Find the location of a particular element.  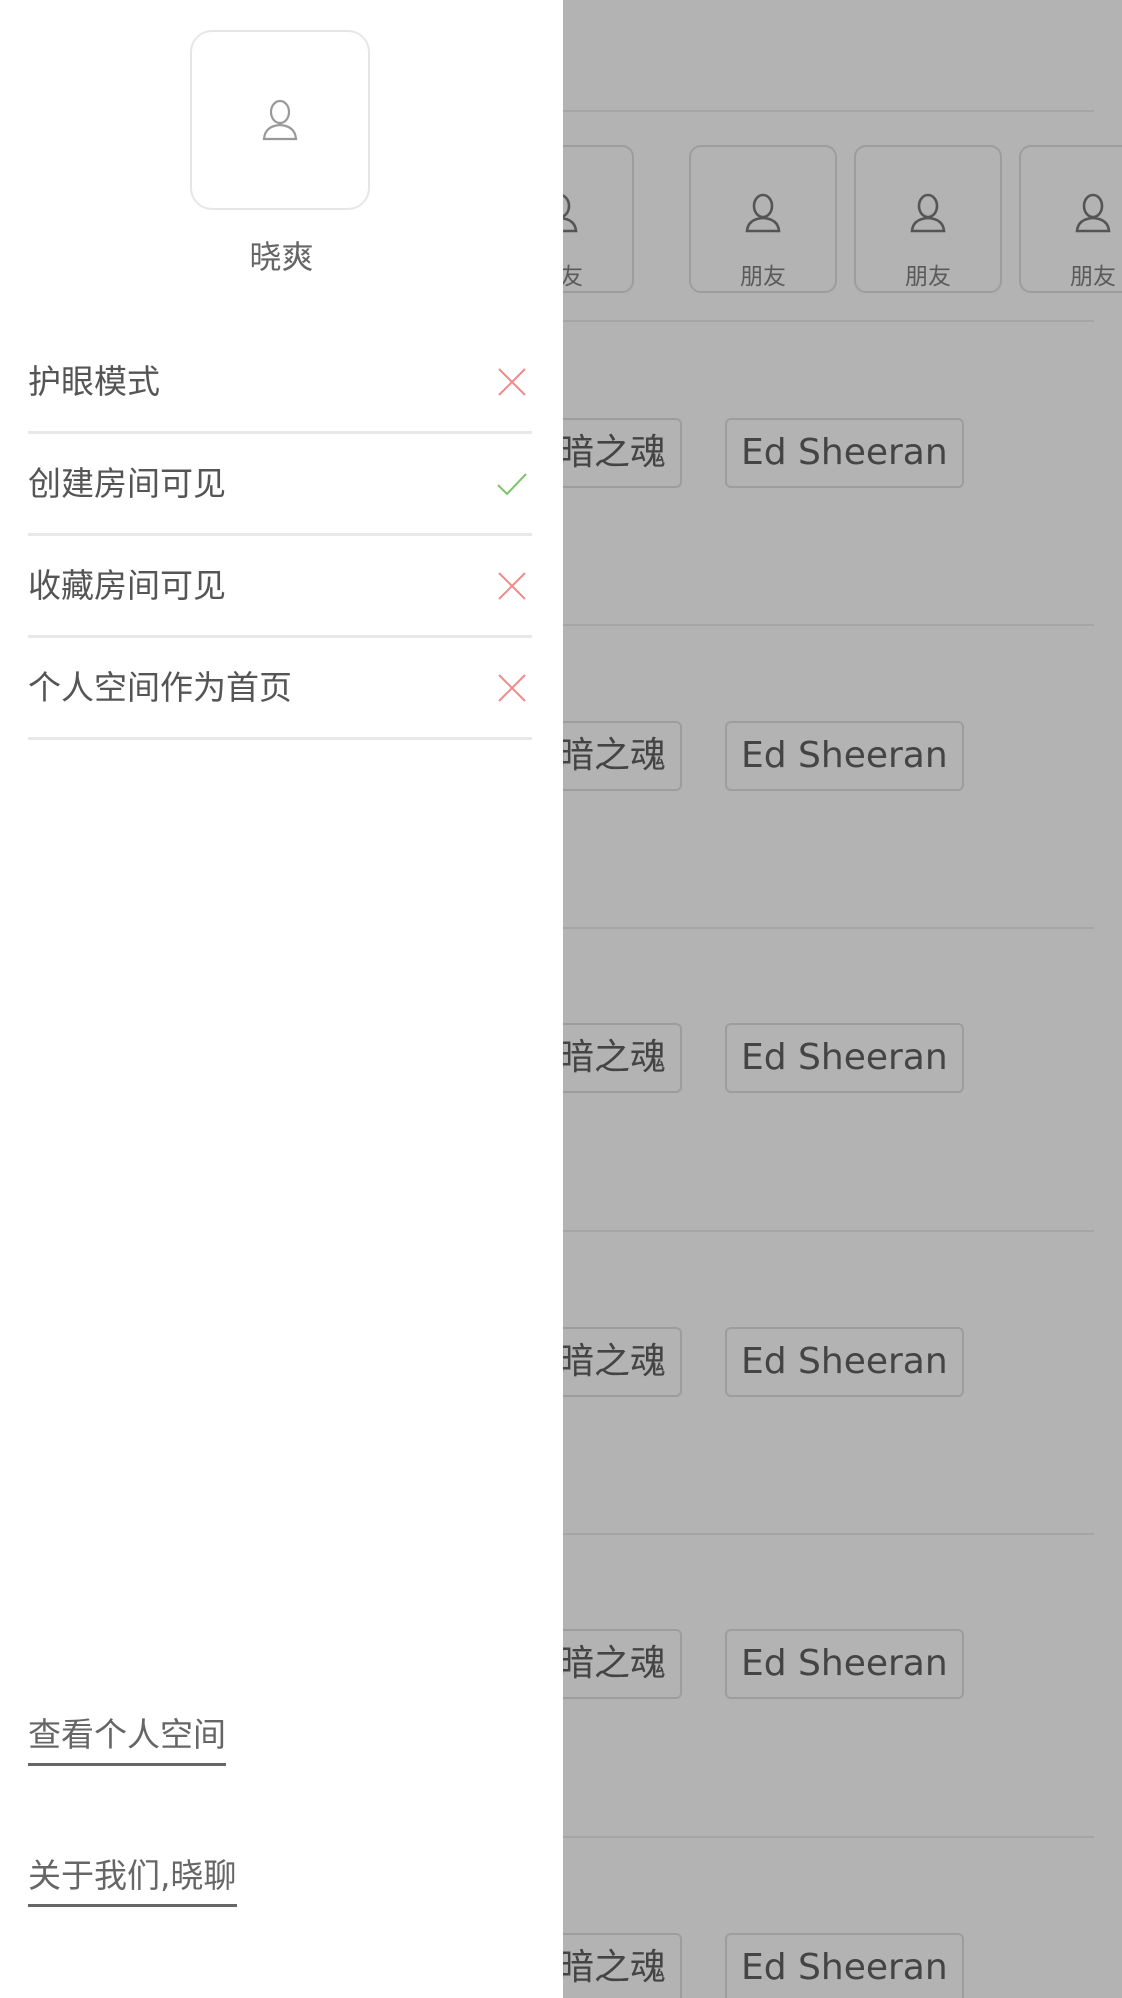

setting-favorite-rooms-visible: 收藏房间可见 is located at coordinates (280, 587).